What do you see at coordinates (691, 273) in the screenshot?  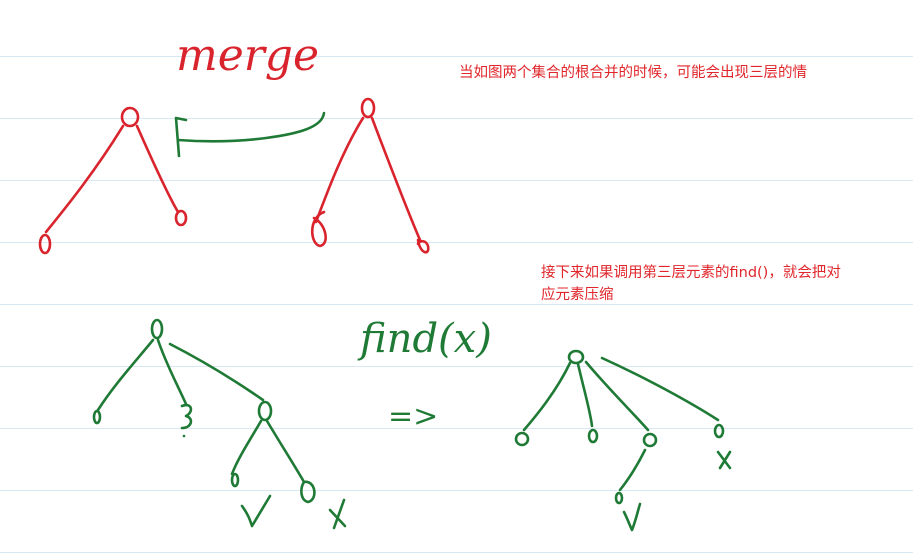 I see `note-find-line1: 接下来如果调用第三层元素的find()，就会把对` at bounding box center [691, 273].